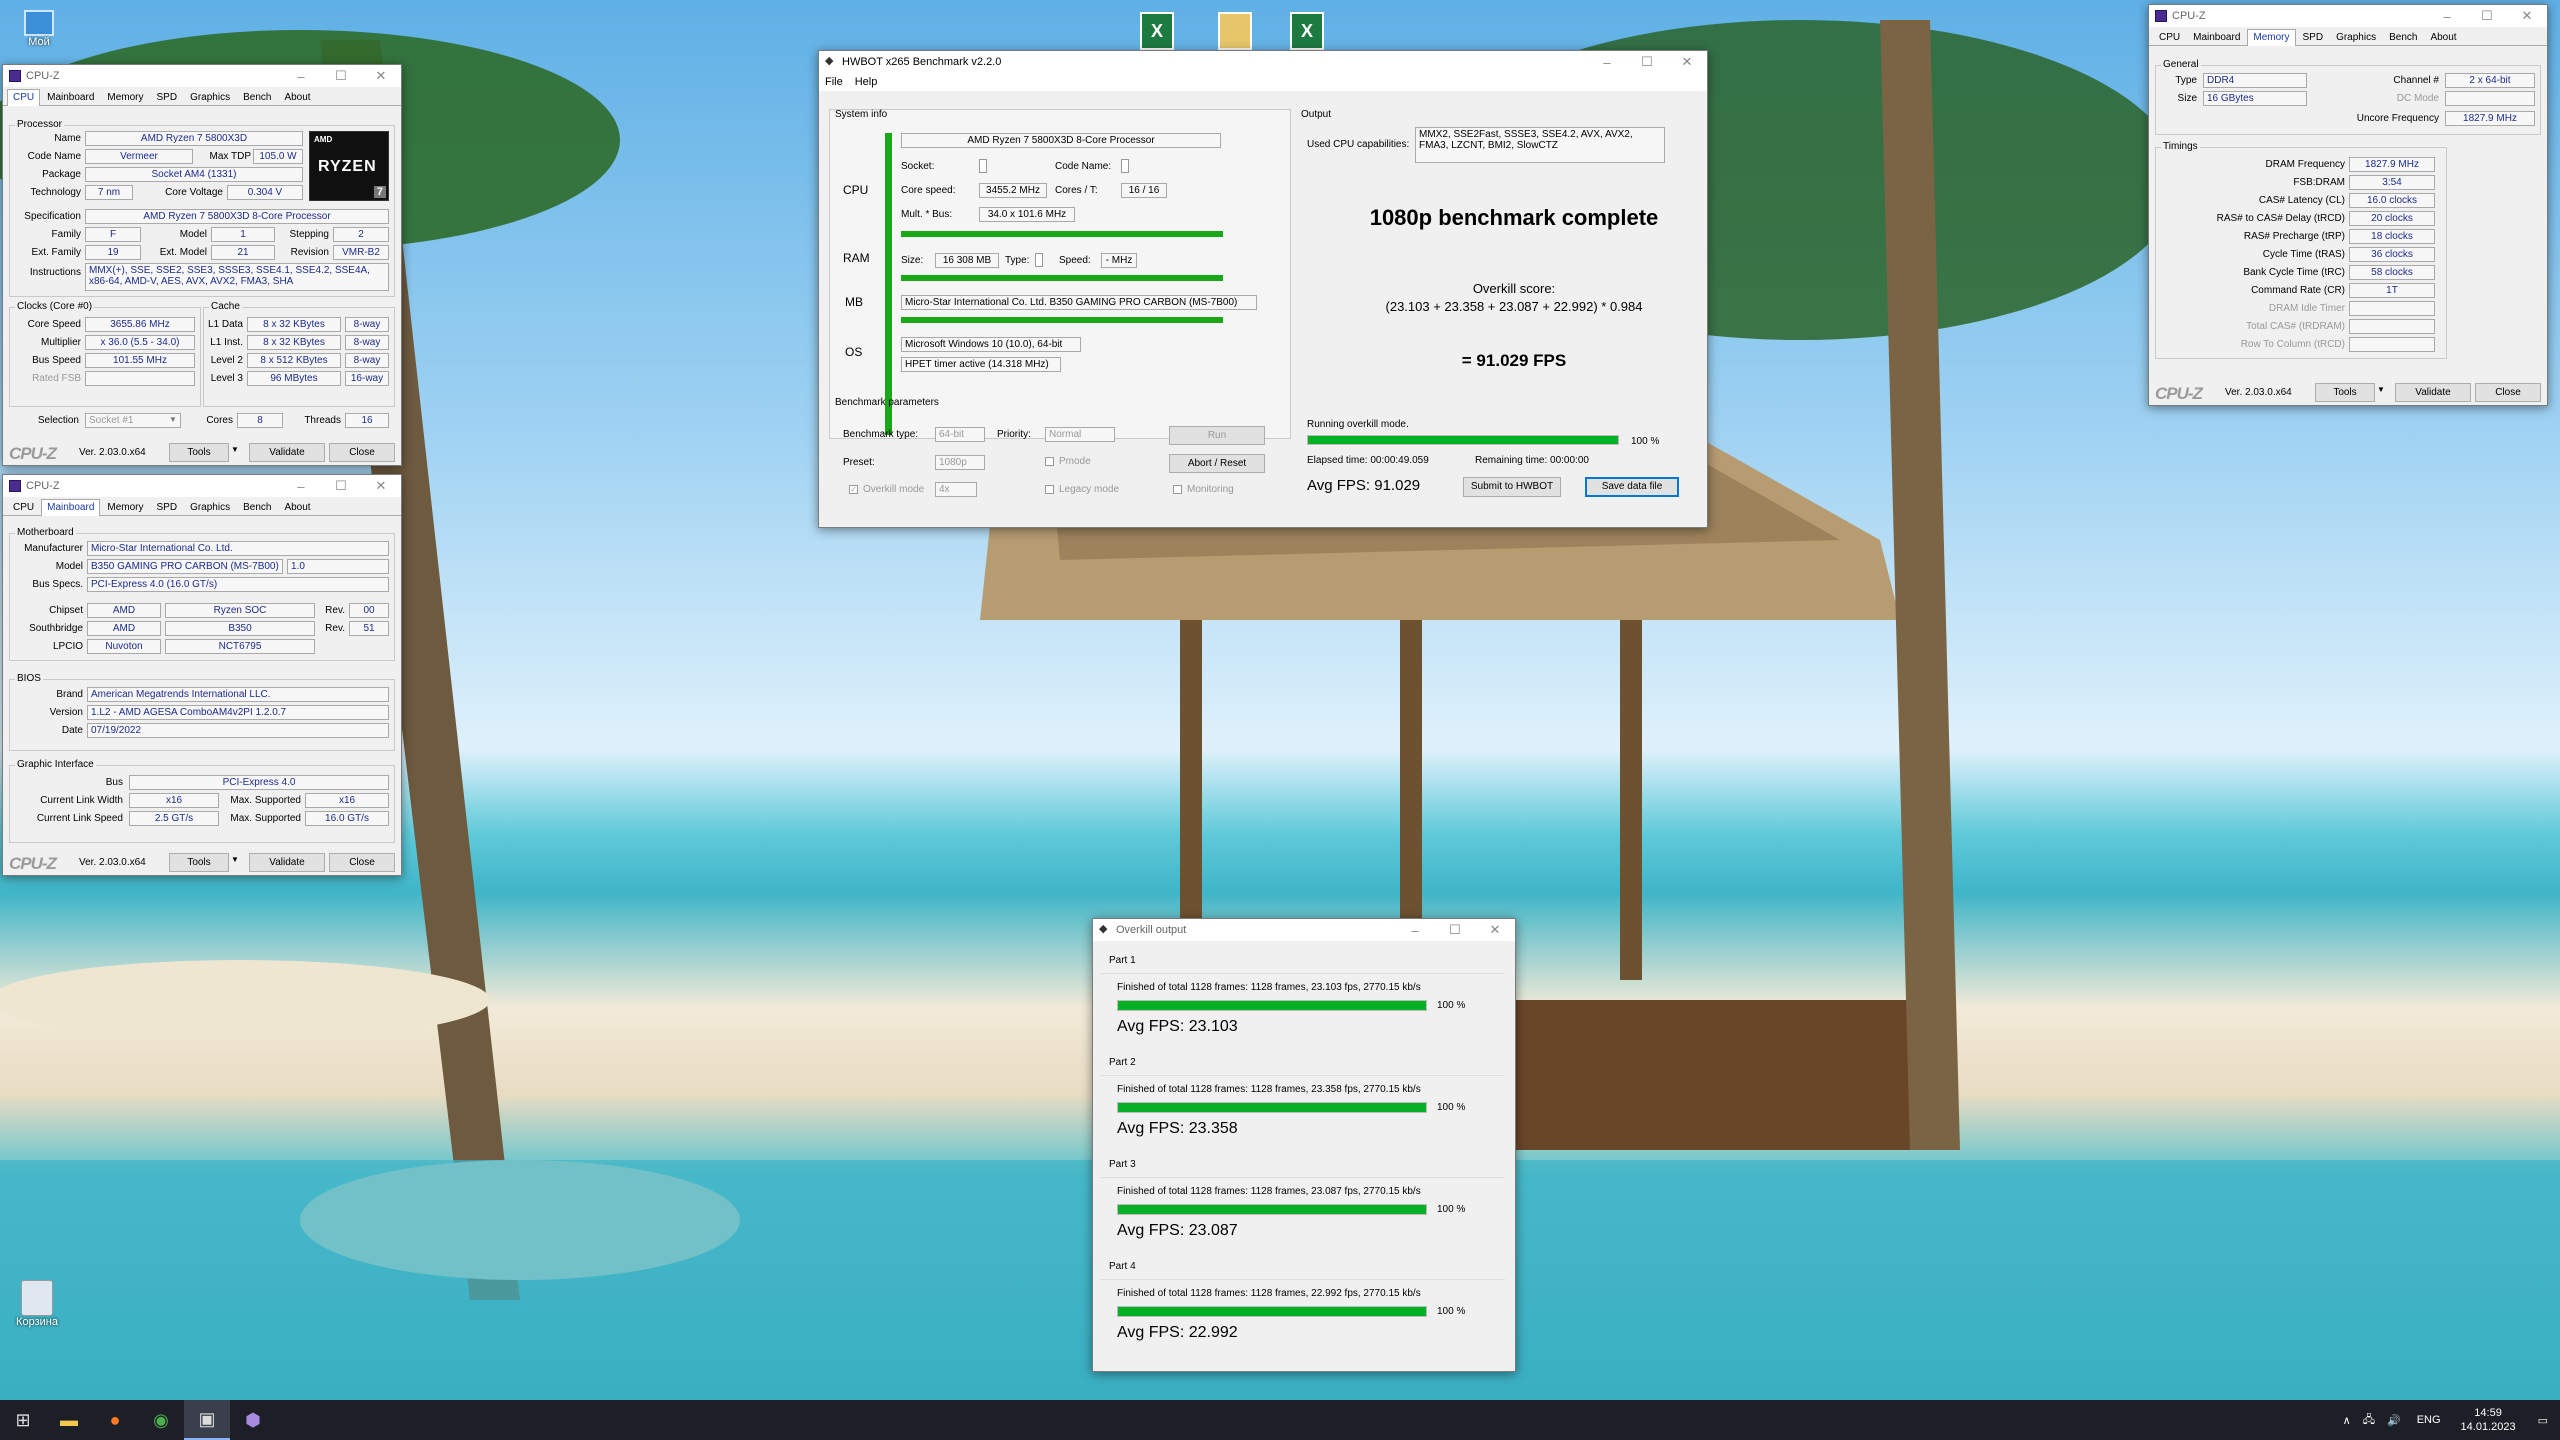 Image resolution: width=2560 pixels, height=1440 pixels. I want to click on label: Cores, so click(219, 420).